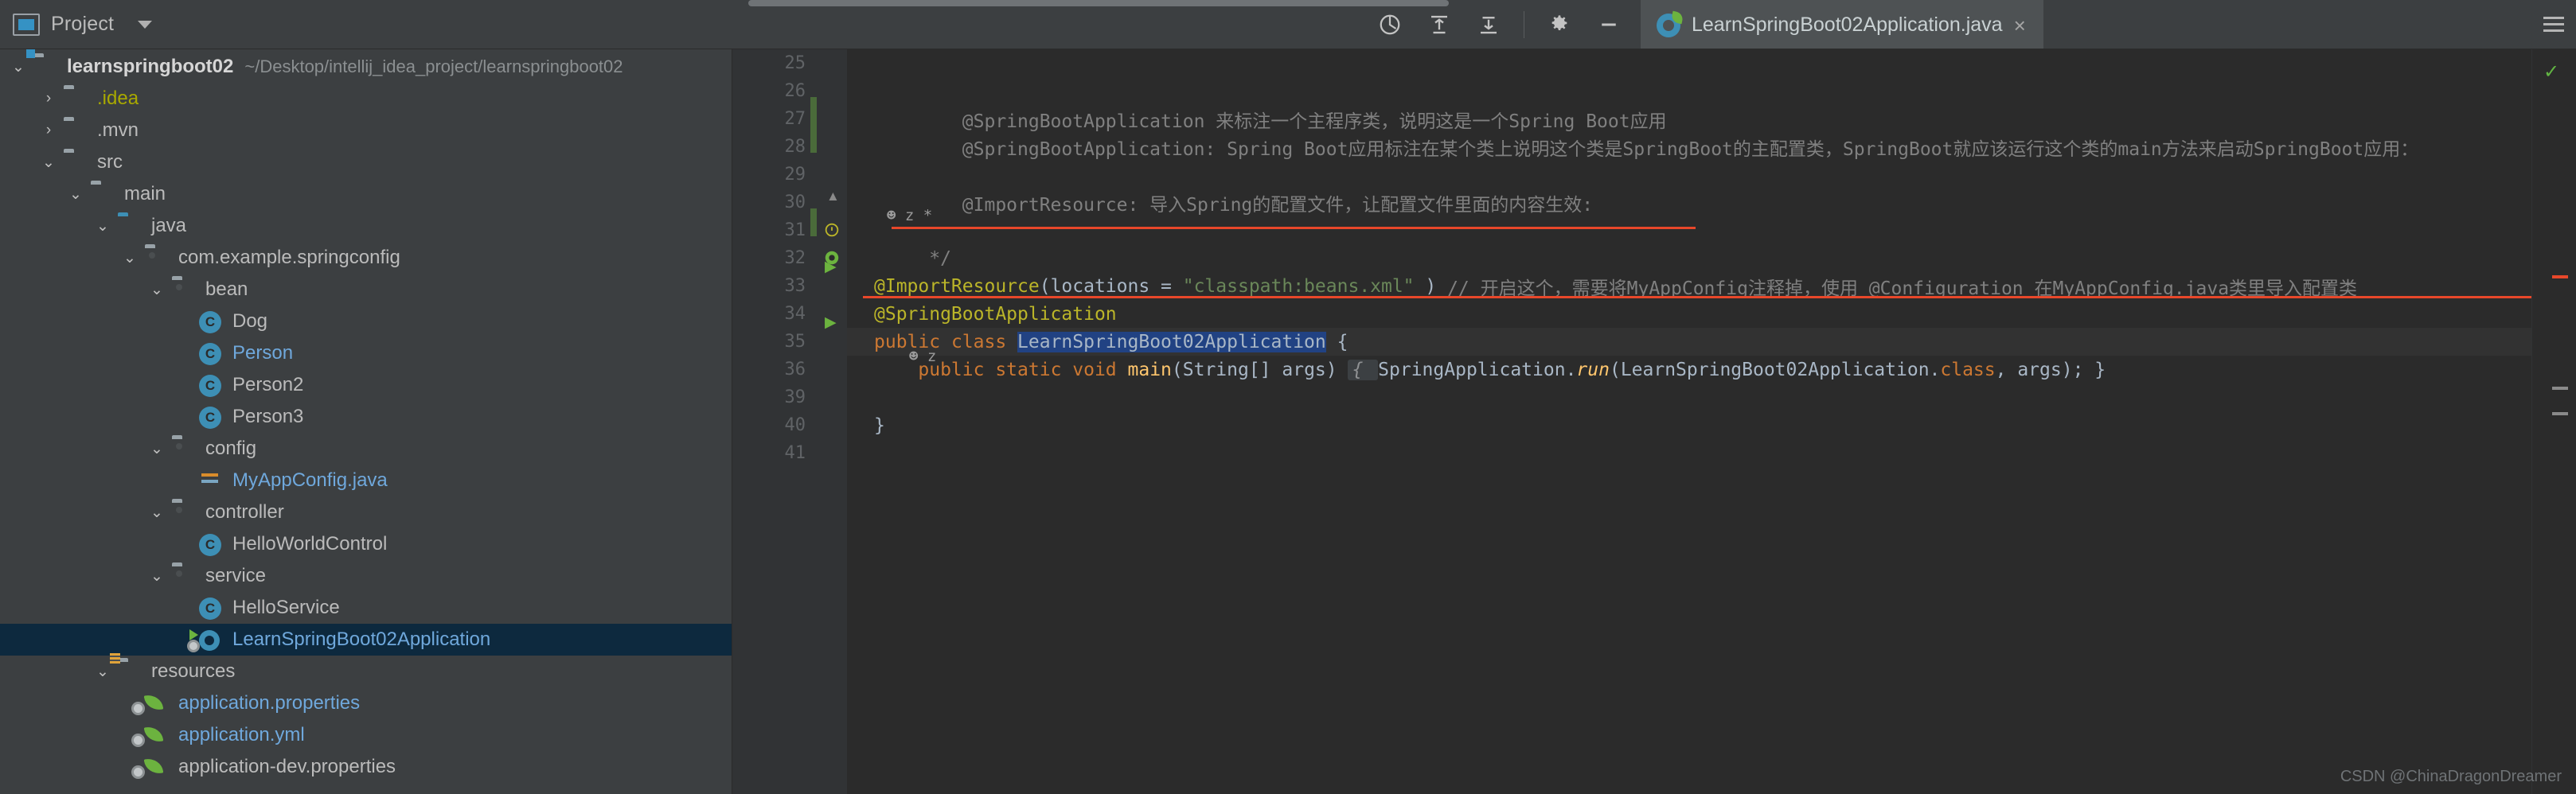  What do you see at coordinates (1098, 3) in the screenshot?
I see `horizontal-scrollbar` at bounding box center [1098, 3].